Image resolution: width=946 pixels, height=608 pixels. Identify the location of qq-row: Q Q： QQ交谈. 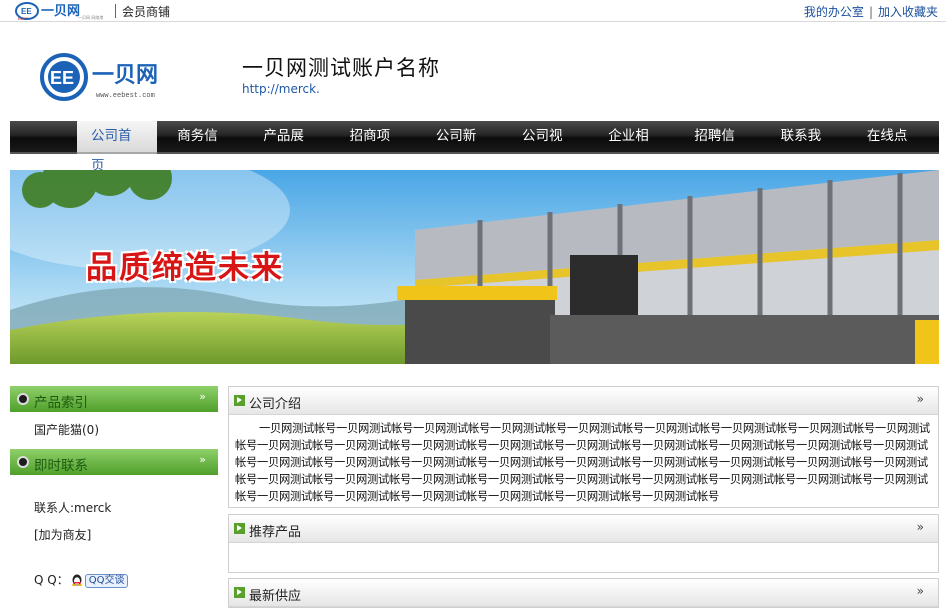
(81, 579).